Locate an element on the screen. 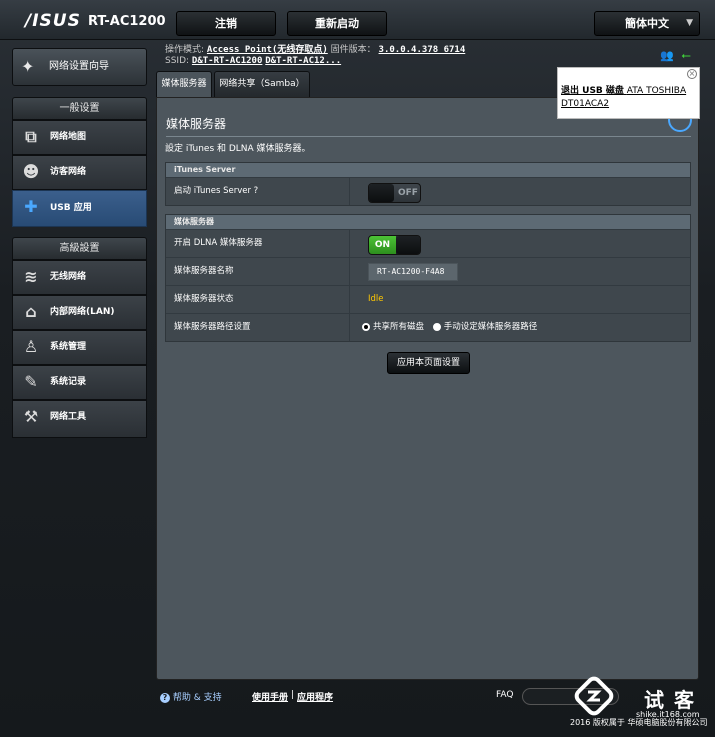 This screenshot has width=715, height=737. wizard-label: 网络设置向导 is located at coordinates (79, 66).